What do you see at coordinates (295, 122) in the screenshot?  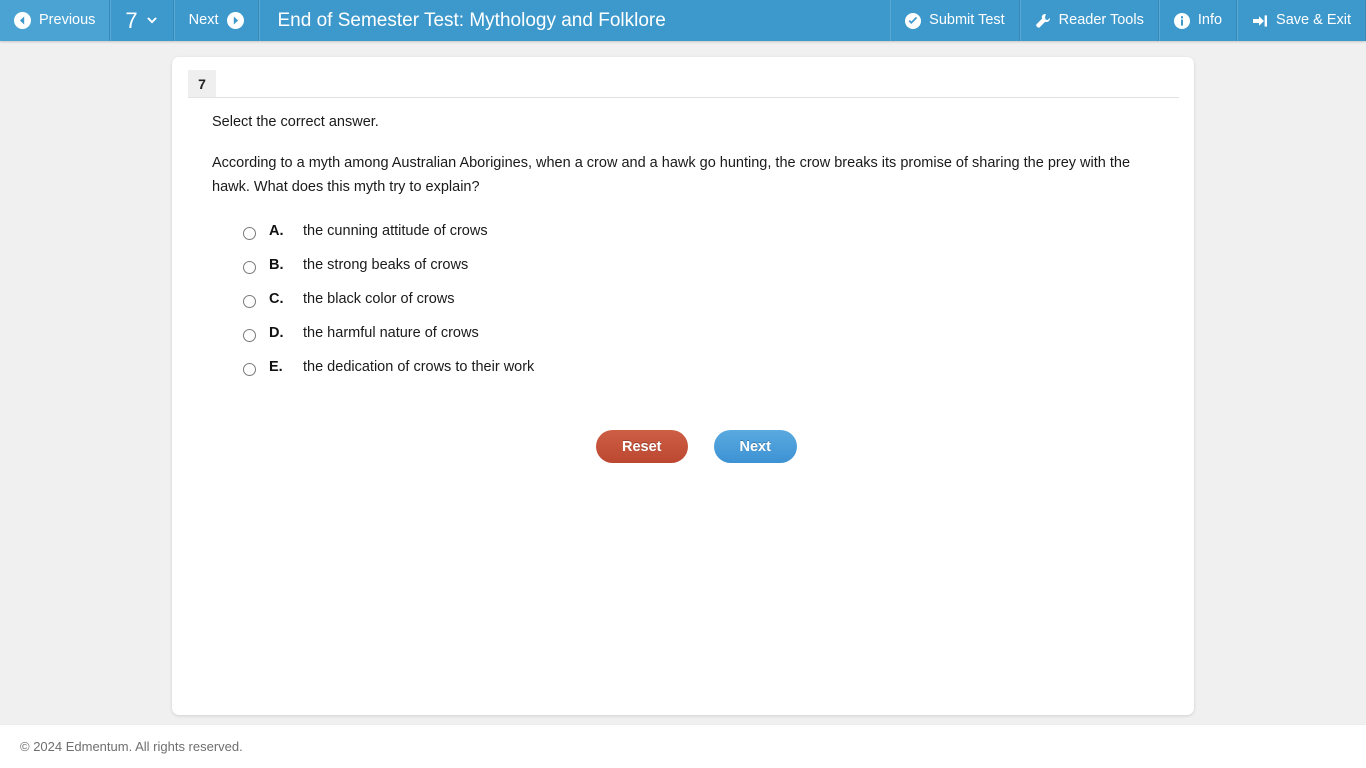 I see `question-instruction: Select the correct answer.` at bounding box center [295, 122].